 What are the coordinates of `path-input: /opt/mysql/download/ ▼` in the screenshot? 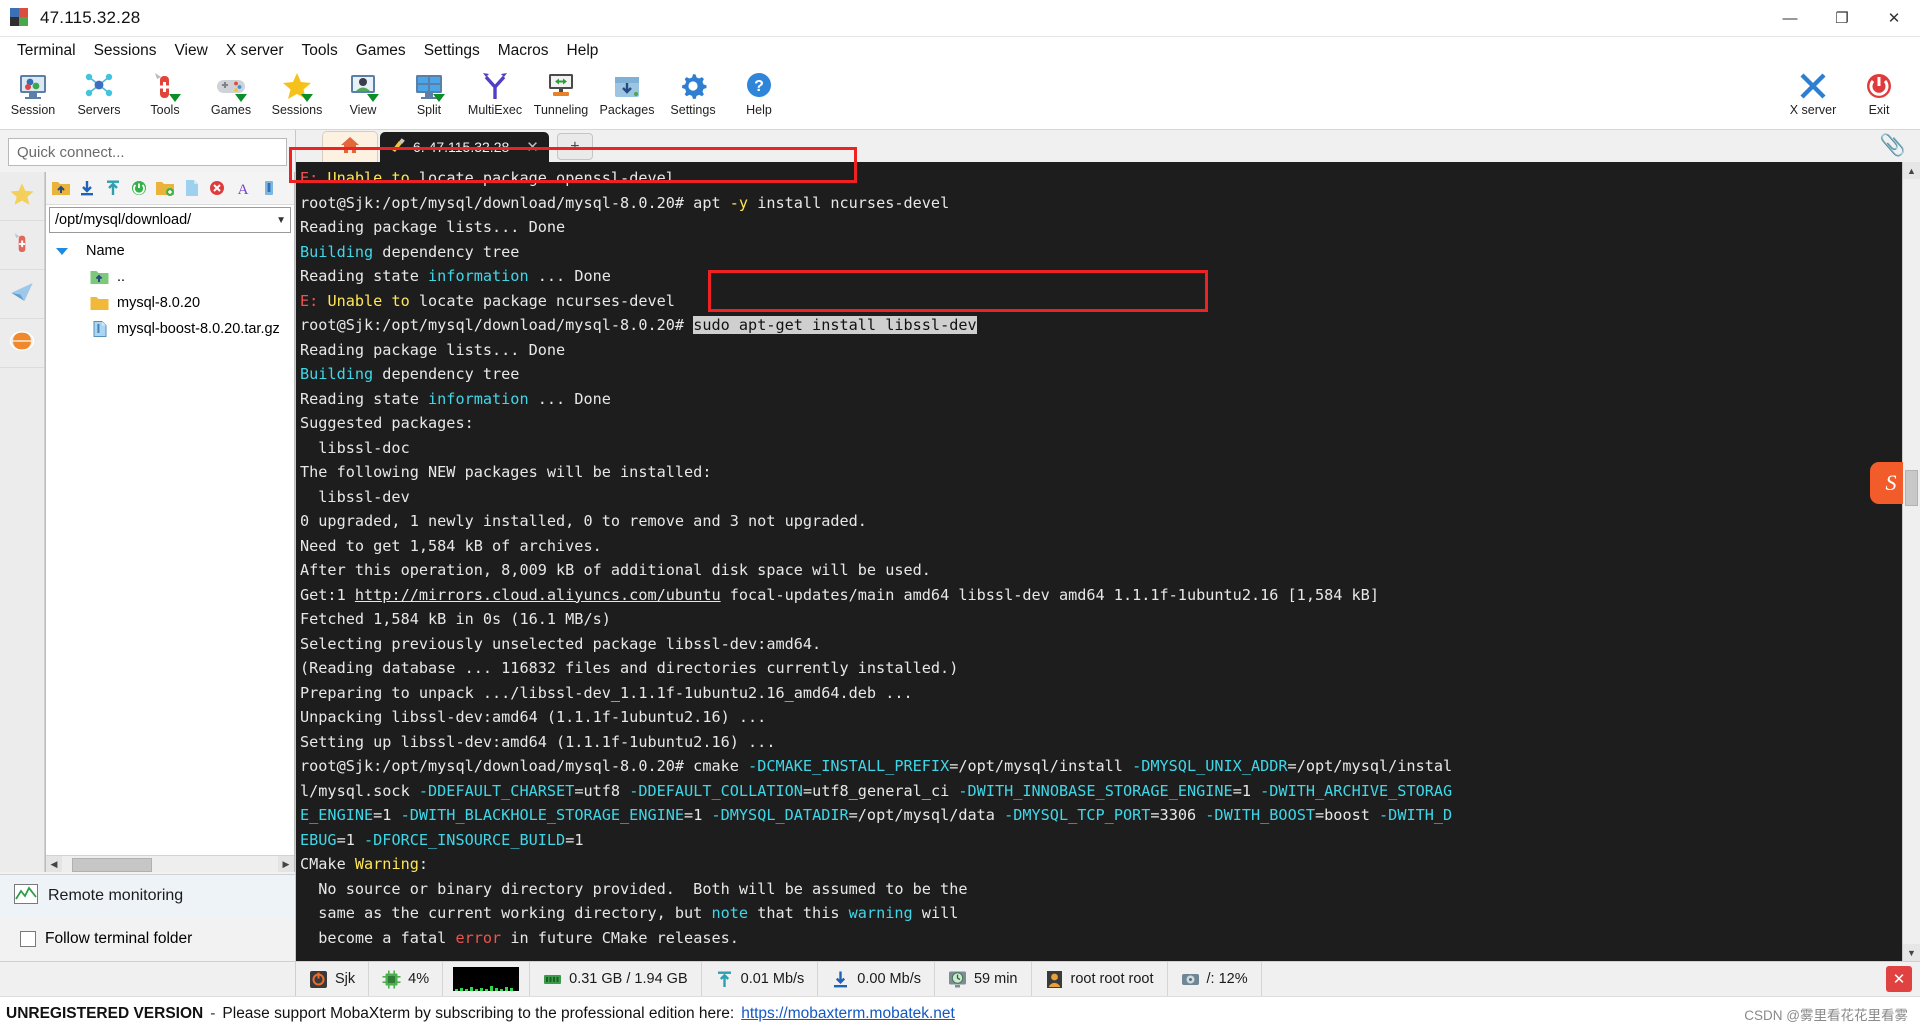 It's located at (170, 220).